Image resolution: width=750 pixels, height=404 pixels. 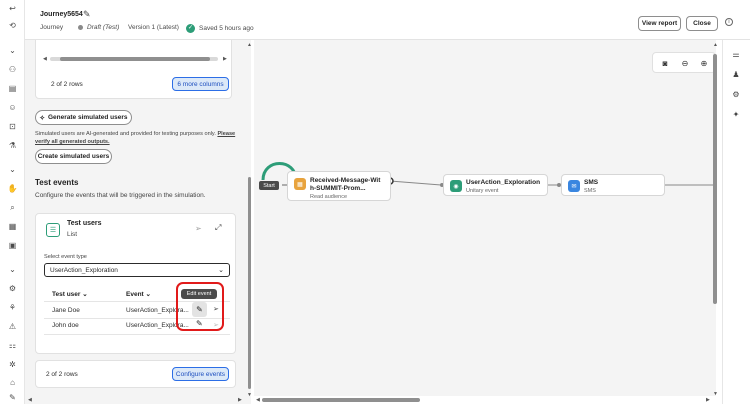 What do you see at coordinates (65, 325) in the screenshot?
I see `table-row-user: John doe` at bounding box center [65, 325].